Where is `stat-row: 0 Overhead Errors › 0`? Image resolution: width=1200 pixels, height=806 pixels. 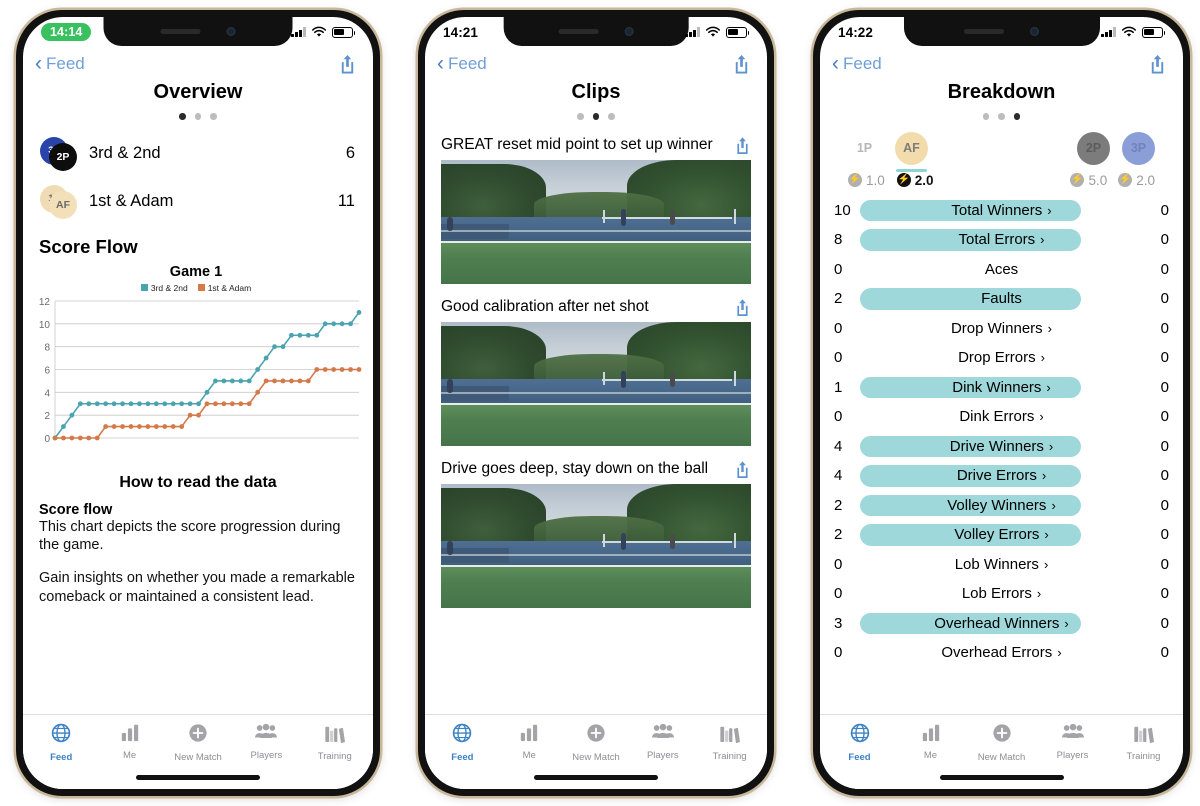
stat-row: 0 Overhead Errors › 0 is located at coordinates (1001, 653).